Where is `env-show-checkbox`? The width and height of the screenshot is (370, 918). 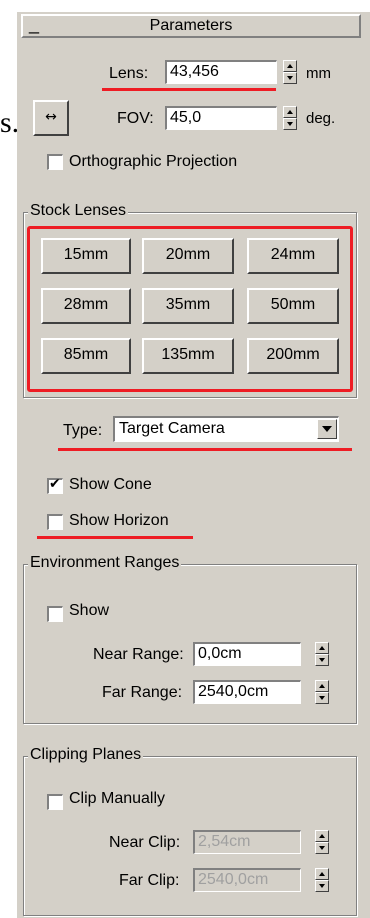
env-show-checkbox is located at coordinates (55, 614).